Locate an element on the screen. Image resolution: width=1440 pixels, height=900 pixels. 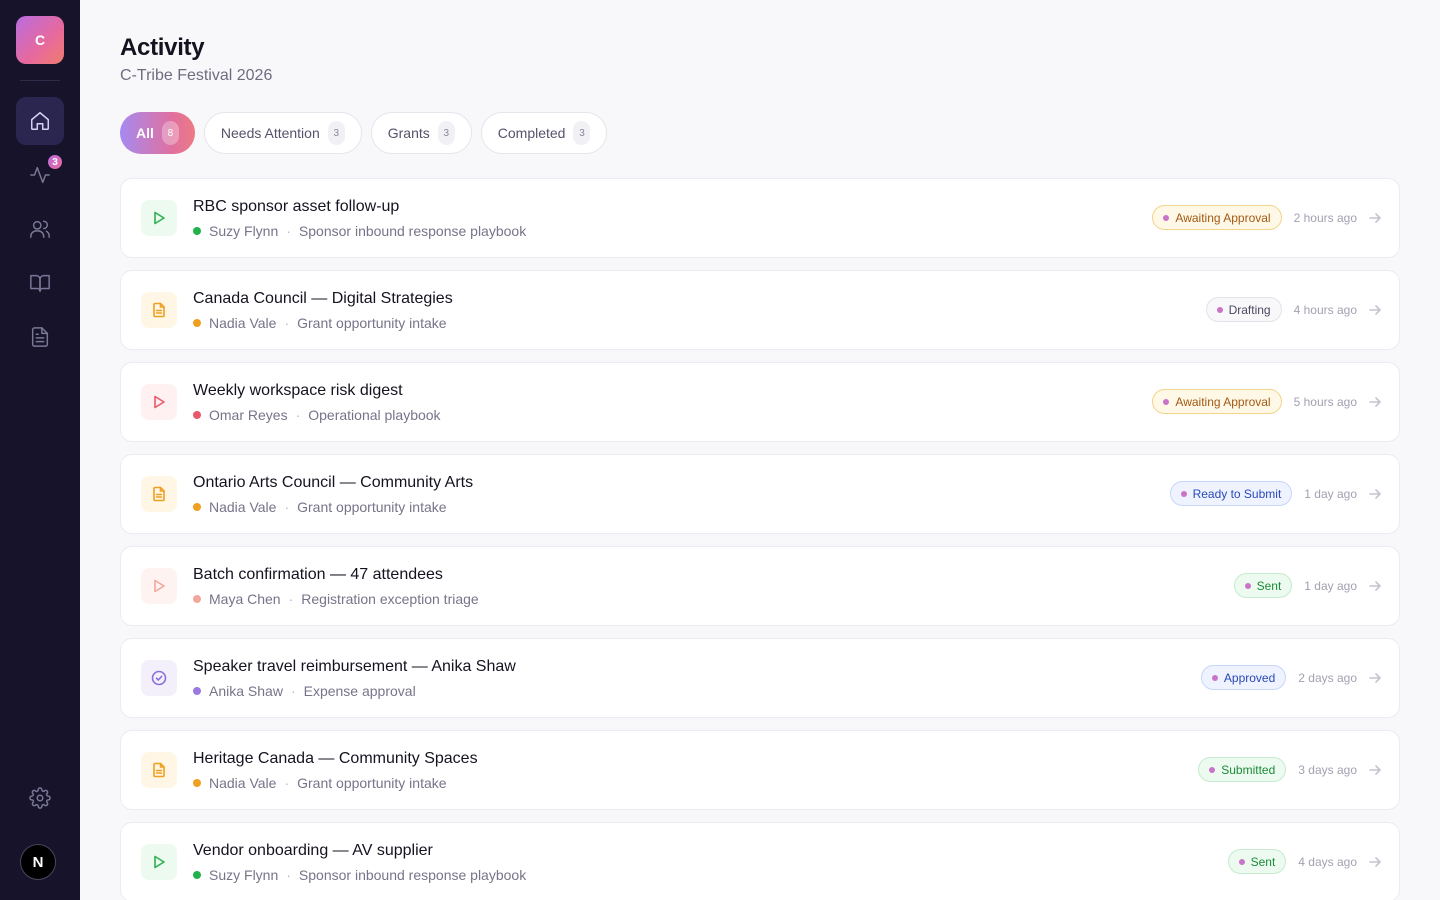
activity-person: Anika Shaw is located at coordinates (246, 691).